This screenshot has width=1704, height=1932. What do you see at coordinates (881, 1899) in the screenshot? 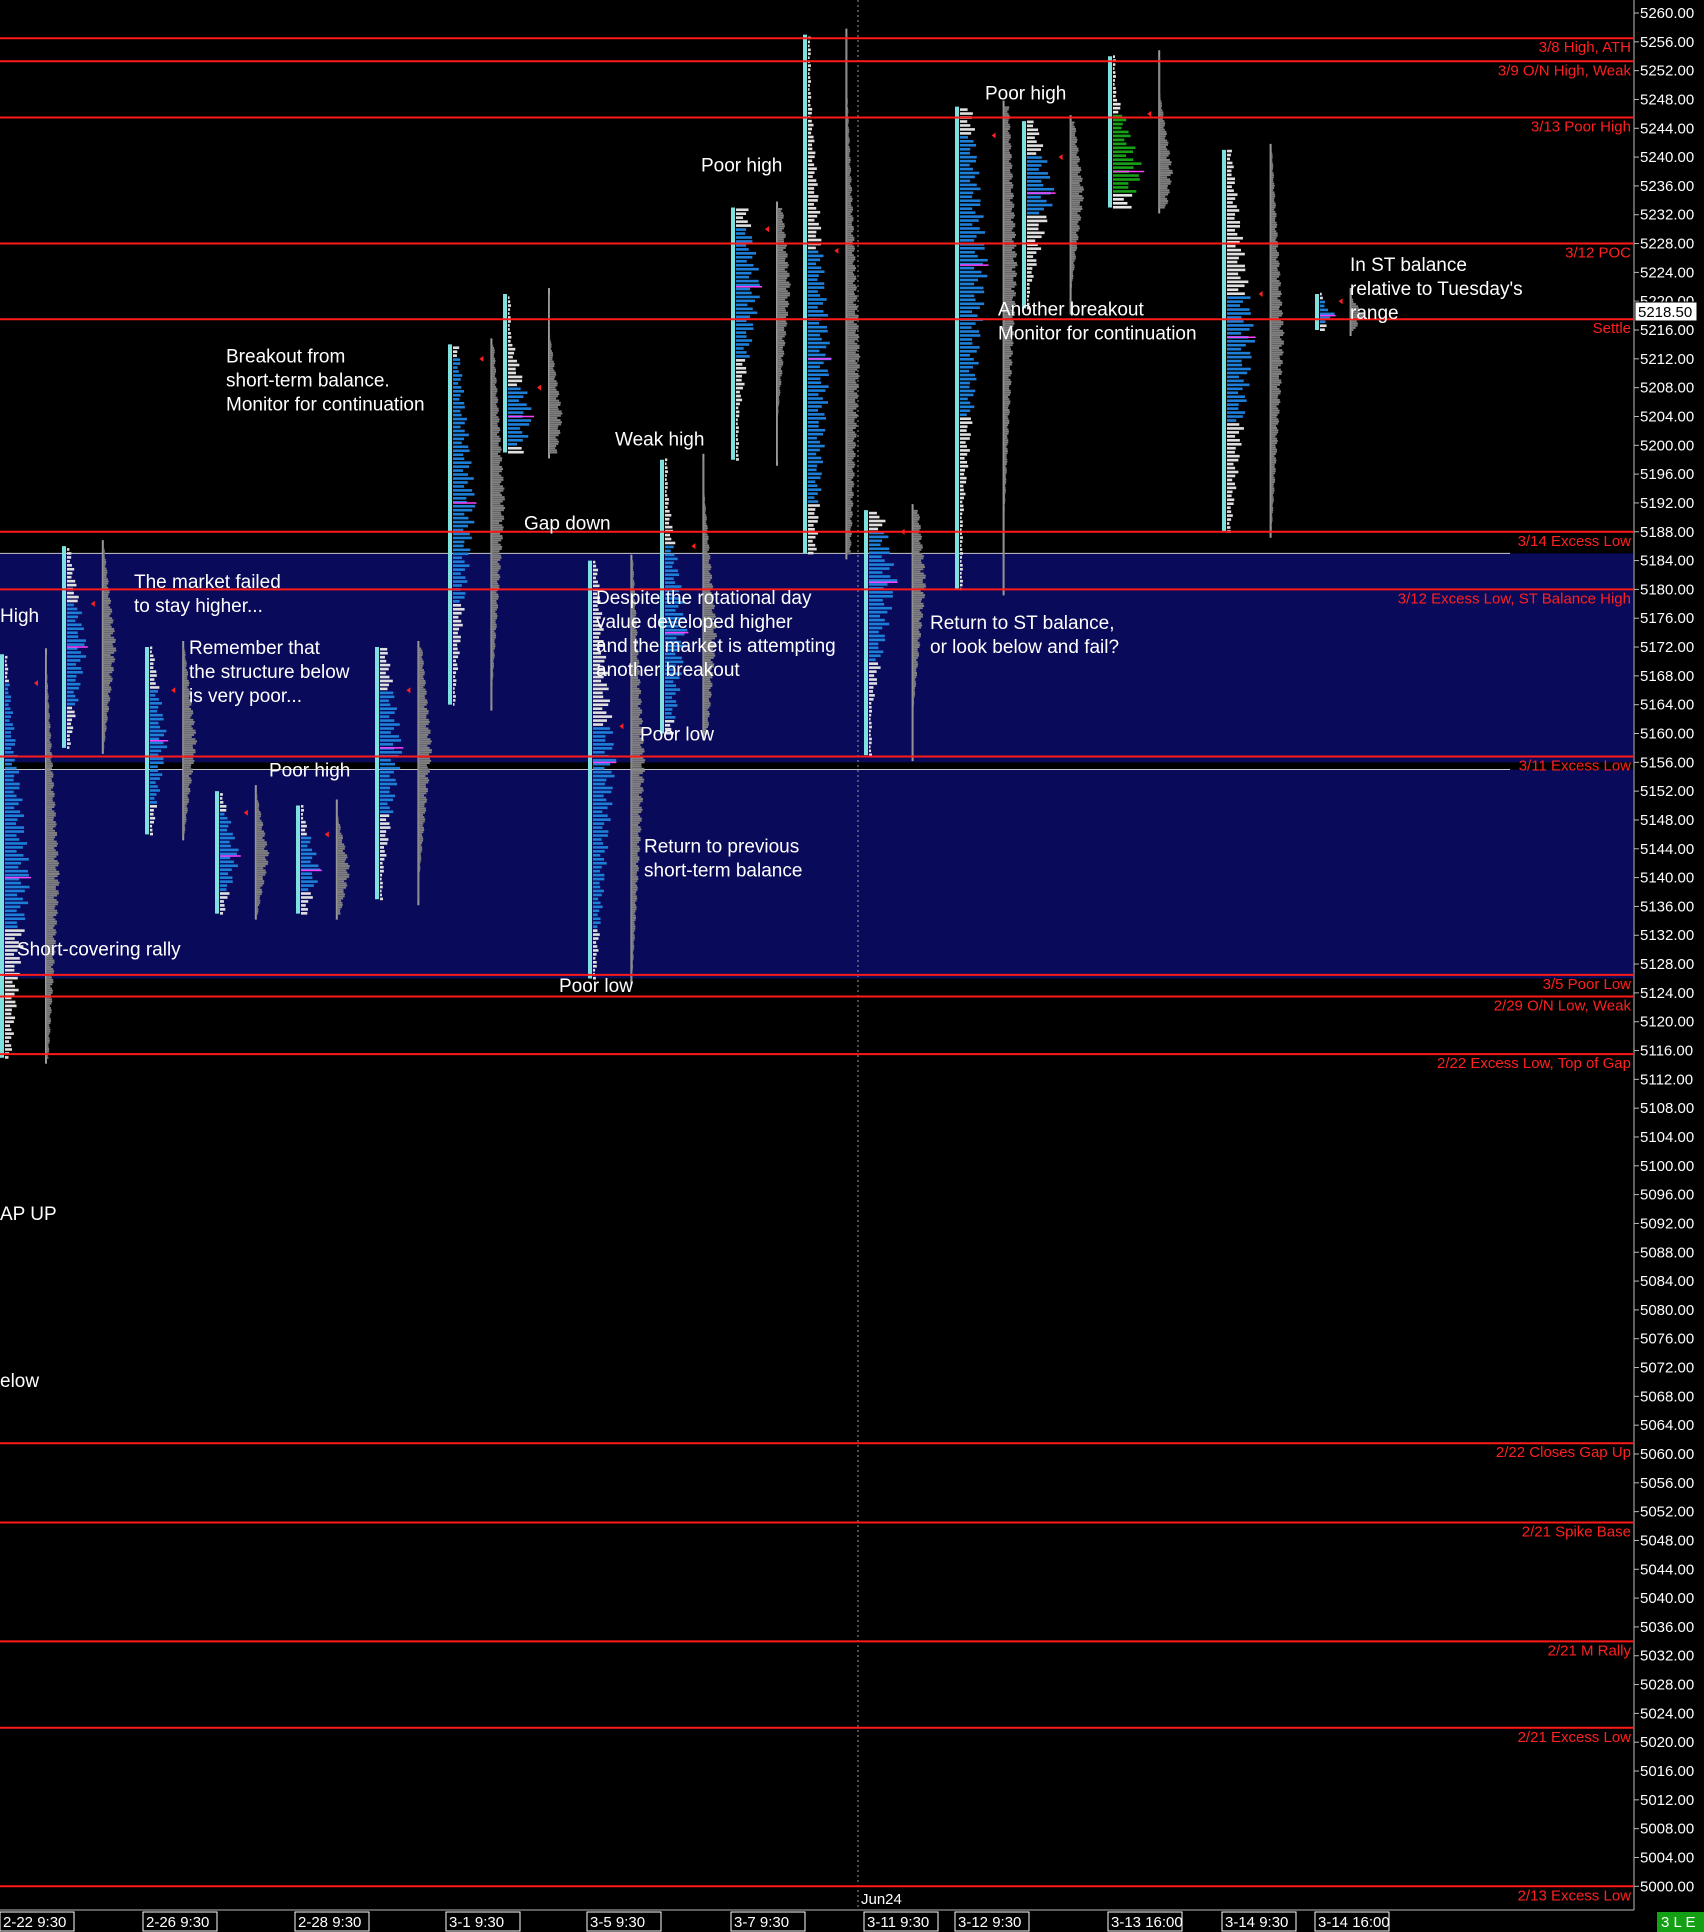
I see `contract-label: Jun24` at bounding box center [881, 1899].